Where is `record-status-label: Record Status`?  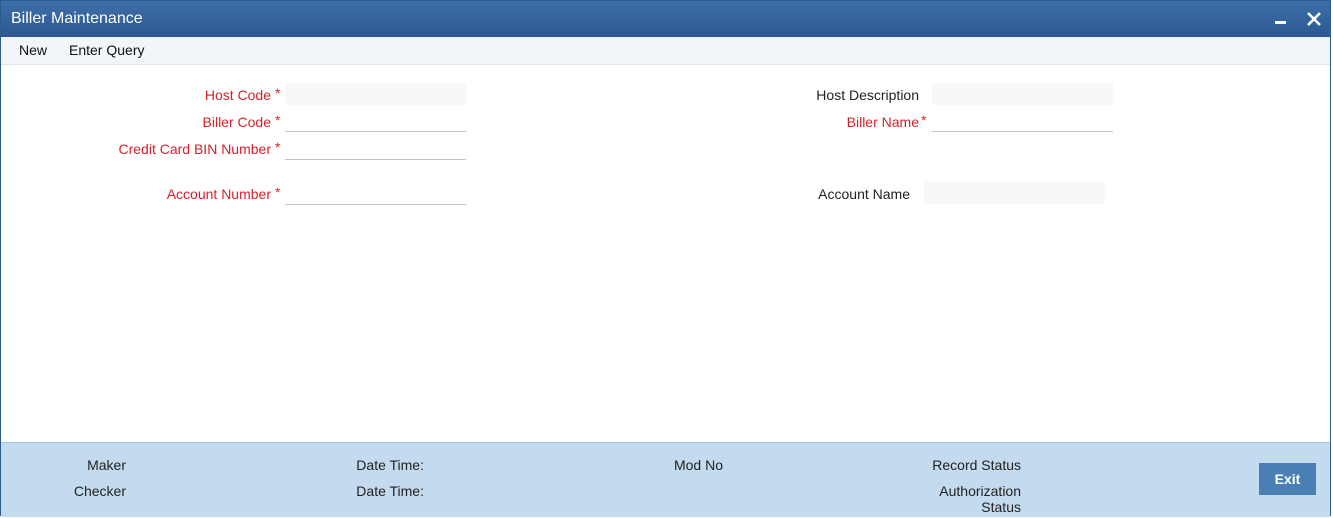
record-status-label: Record Status is located at coordinates (976, 465).